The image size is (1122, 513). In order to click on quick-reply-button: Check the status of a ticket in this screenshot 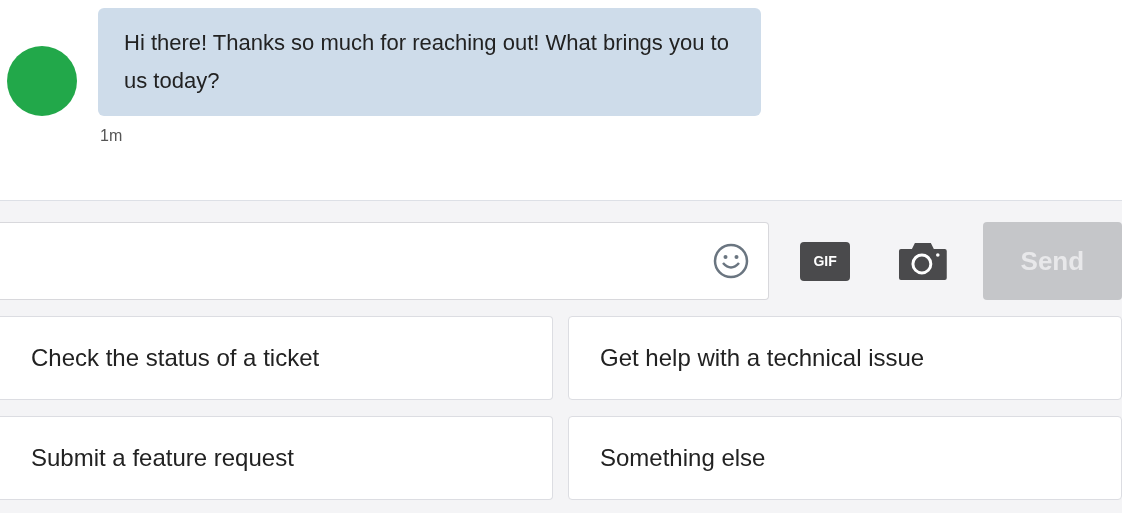, I will do `click(276, 358)`.